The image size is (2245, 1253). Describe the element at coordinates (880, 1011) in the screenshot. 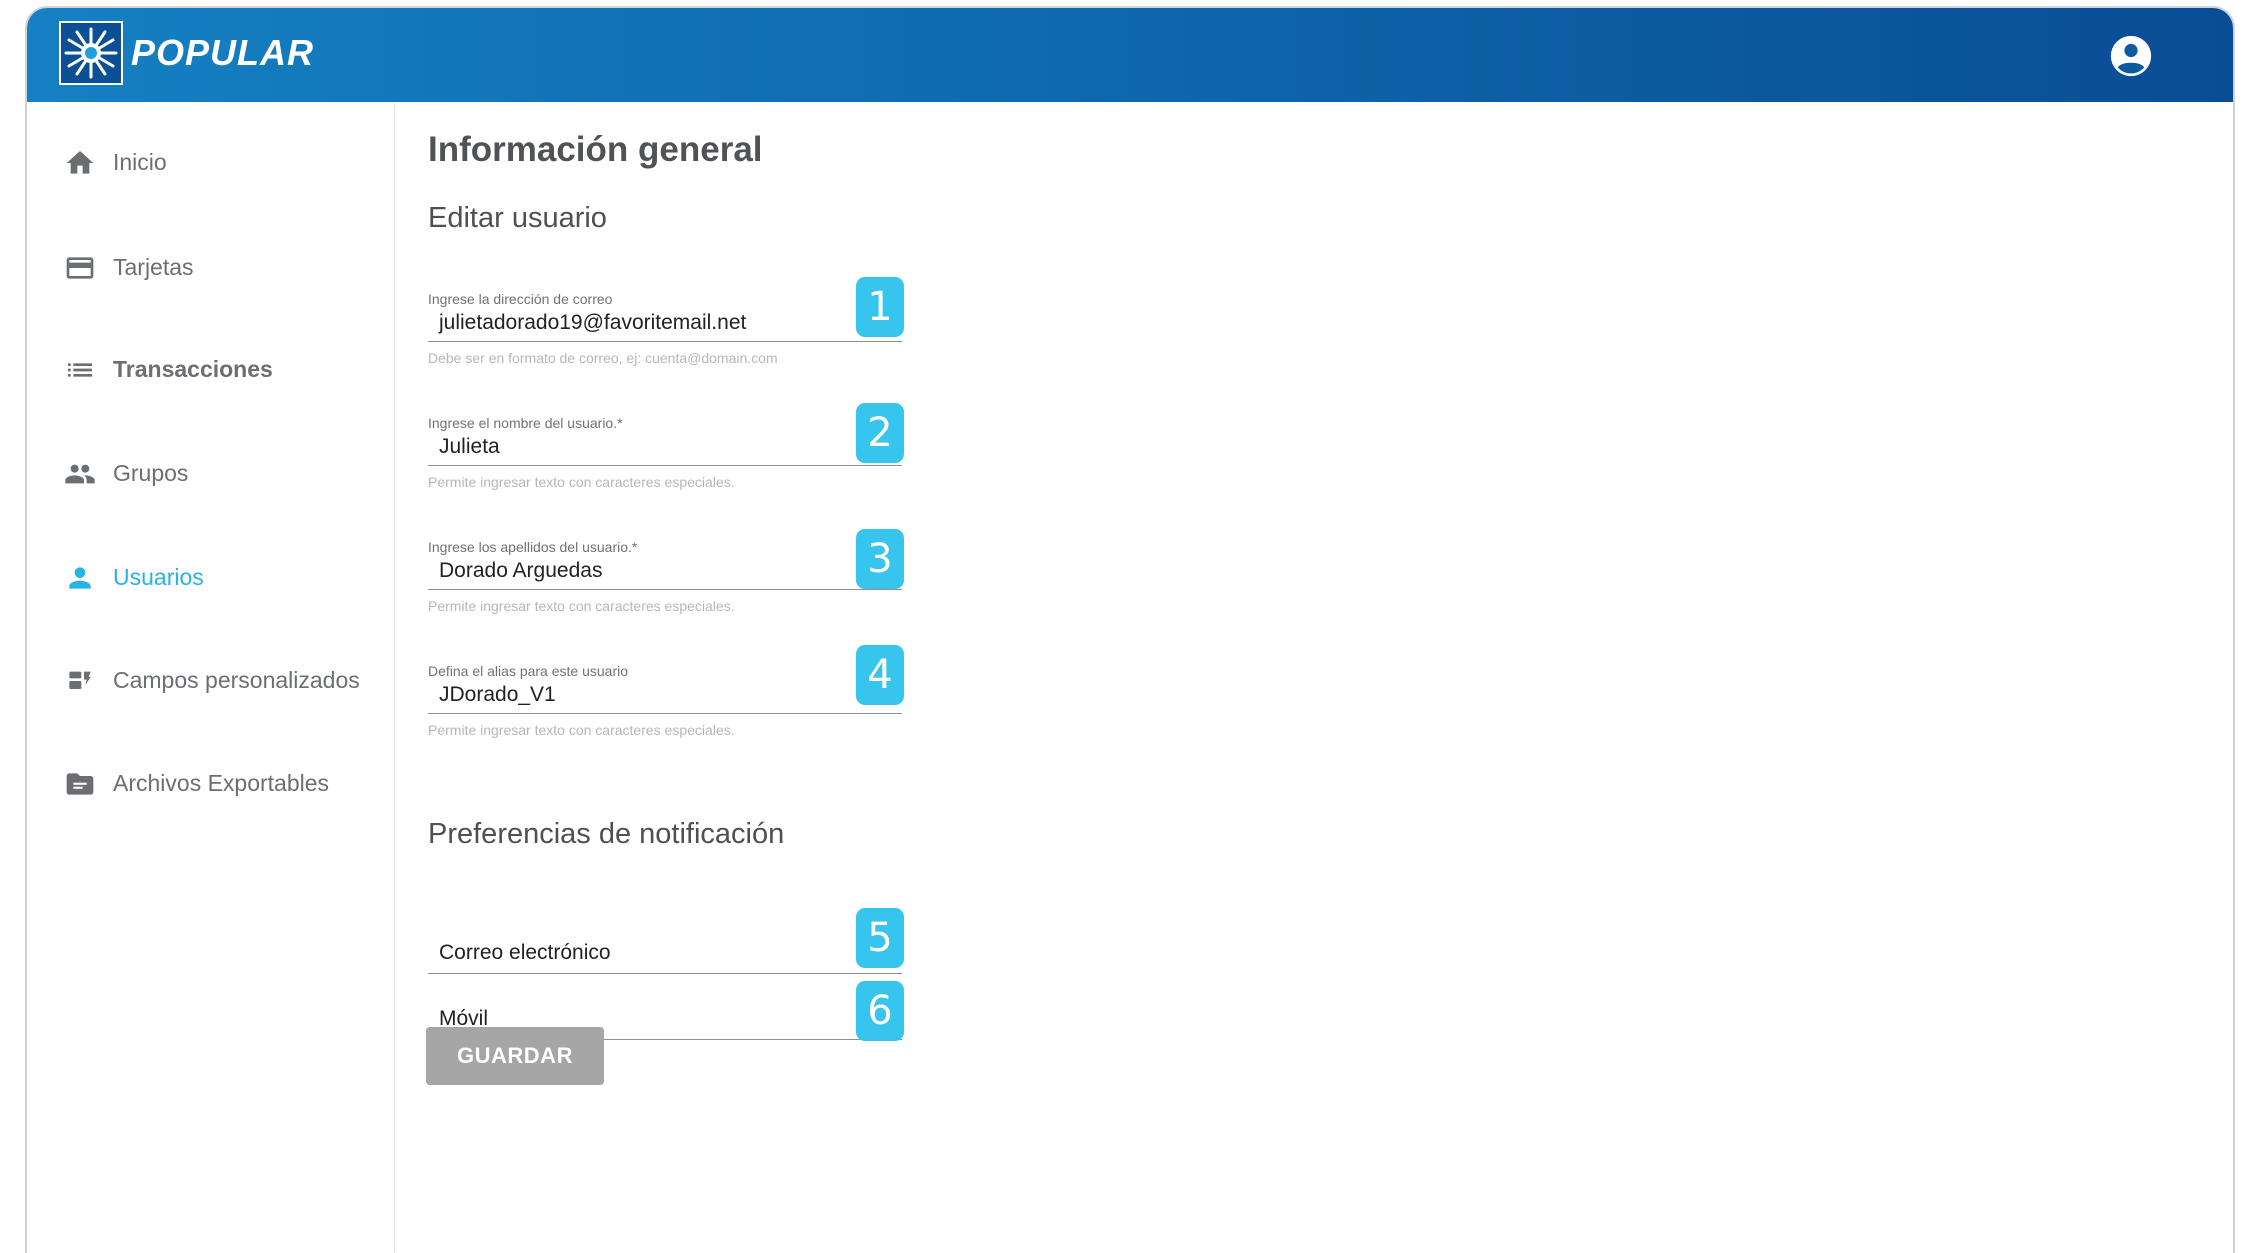

I see `step-badge-6: 6` at that location.